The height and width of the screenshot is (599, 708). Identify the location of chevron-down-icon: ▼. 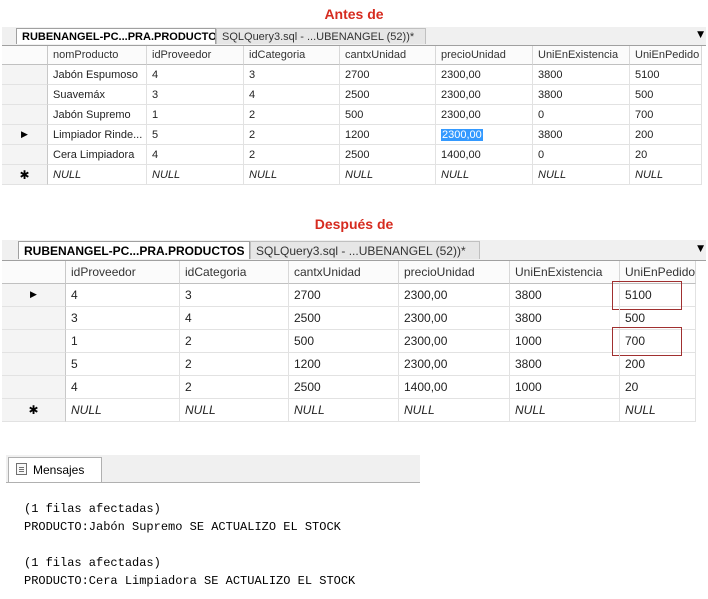
(700, 35).